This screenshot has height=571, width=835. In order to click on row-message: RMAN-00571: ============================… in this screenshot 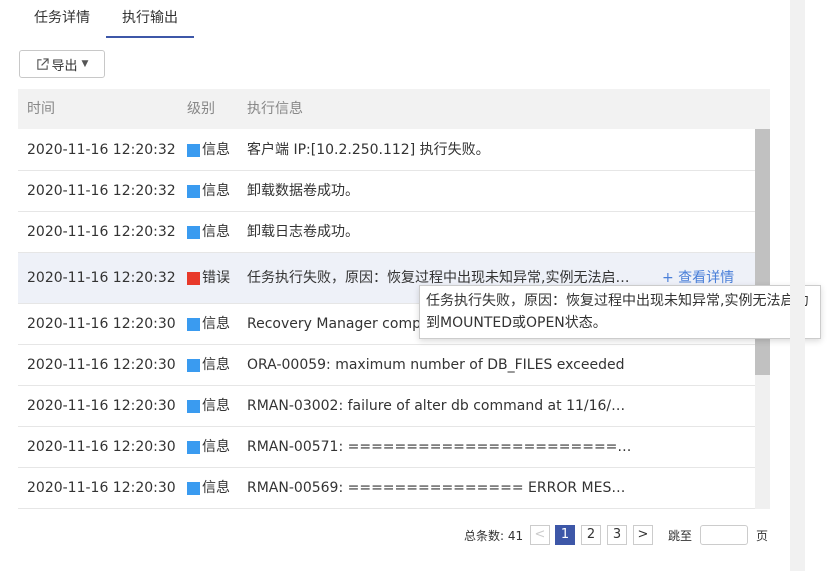, I will do `click(439, 447)`.